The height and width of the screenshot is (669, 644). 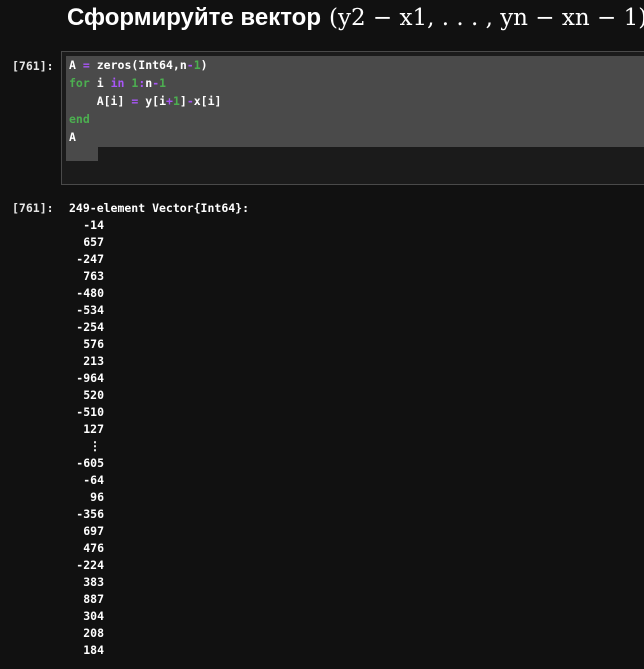 I want to click on heading-text: Сформируйте вектор, so click(x=194, y=17).